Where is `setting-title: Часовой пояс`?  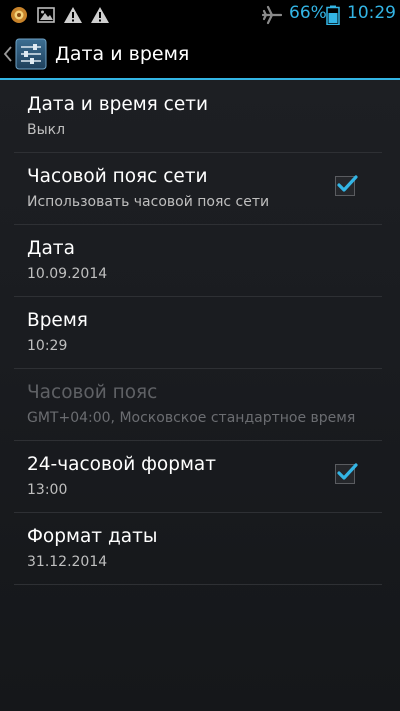
setting-title: Часовой пояс is located at coordinates (92, 392).